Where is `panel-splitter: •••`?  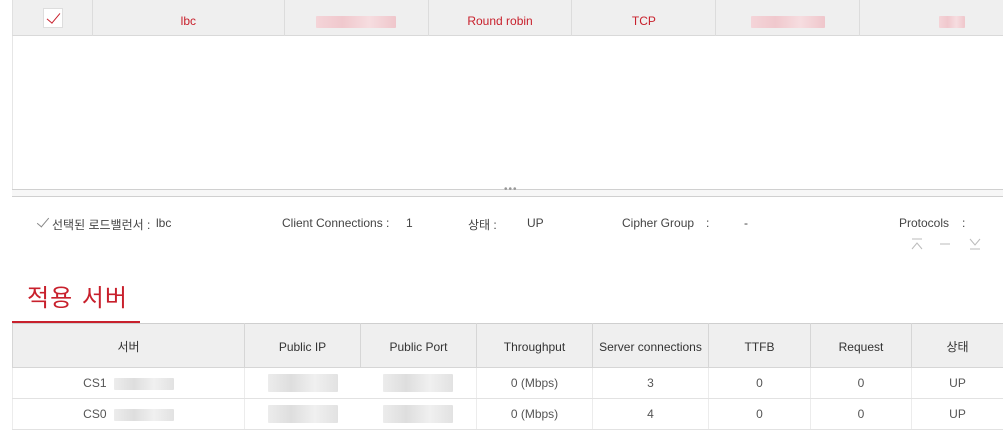
panel-splitter: ••• is located at coordinates (507, 190).